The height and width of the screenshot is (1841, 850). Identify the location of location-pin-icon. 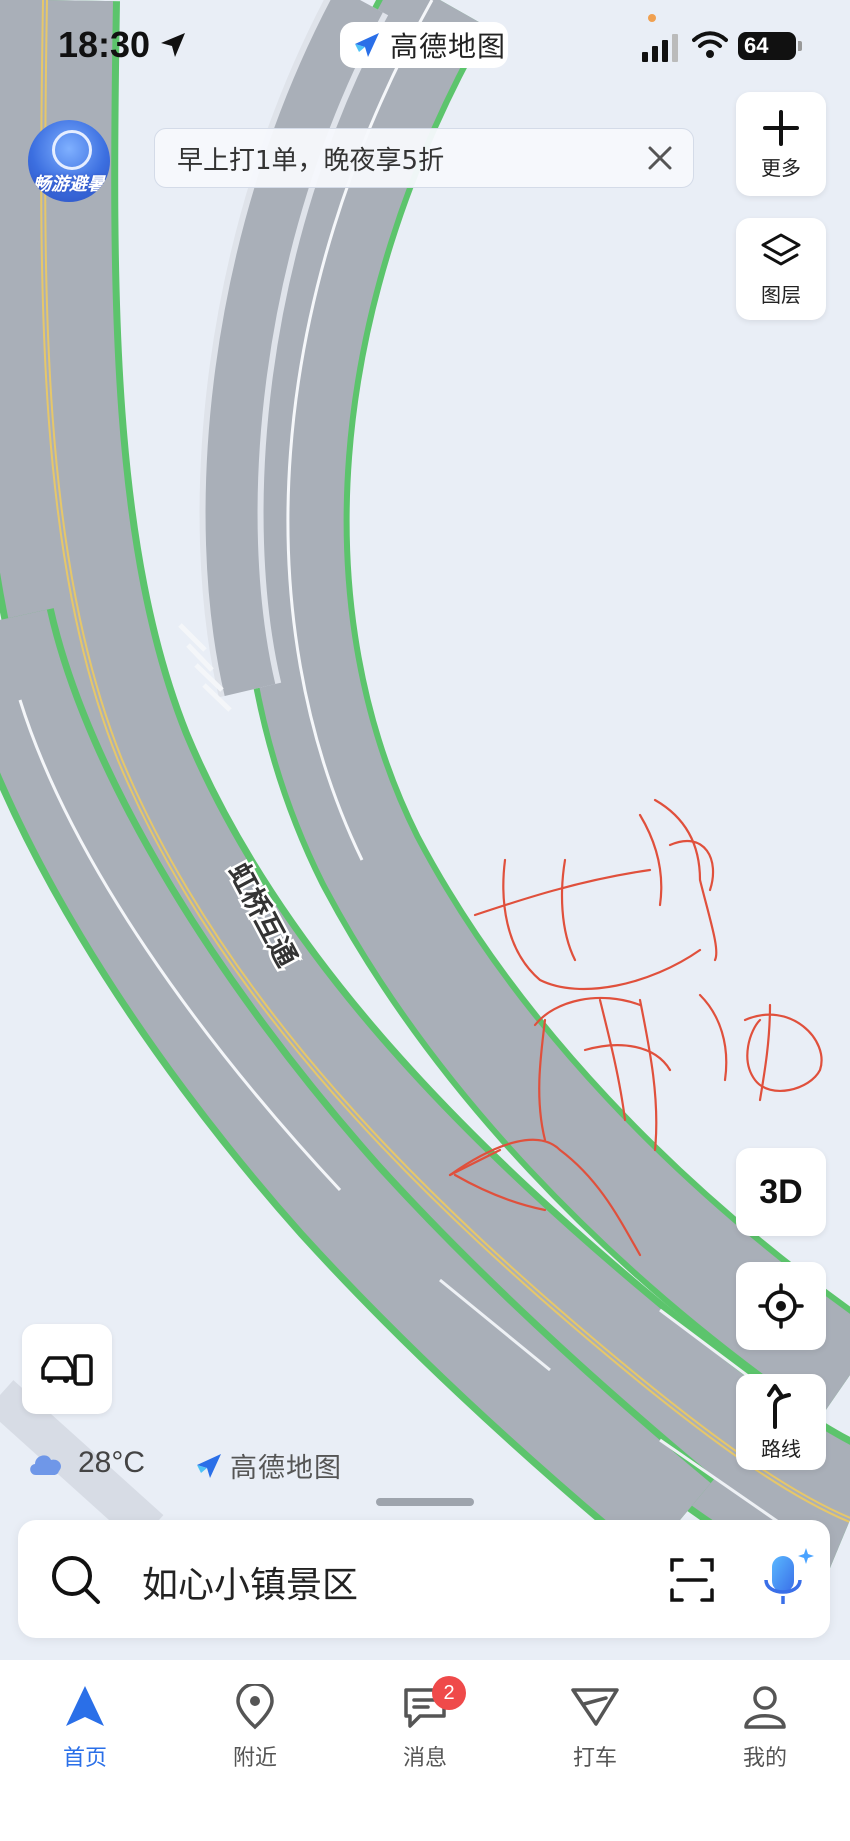
(255, 1707).